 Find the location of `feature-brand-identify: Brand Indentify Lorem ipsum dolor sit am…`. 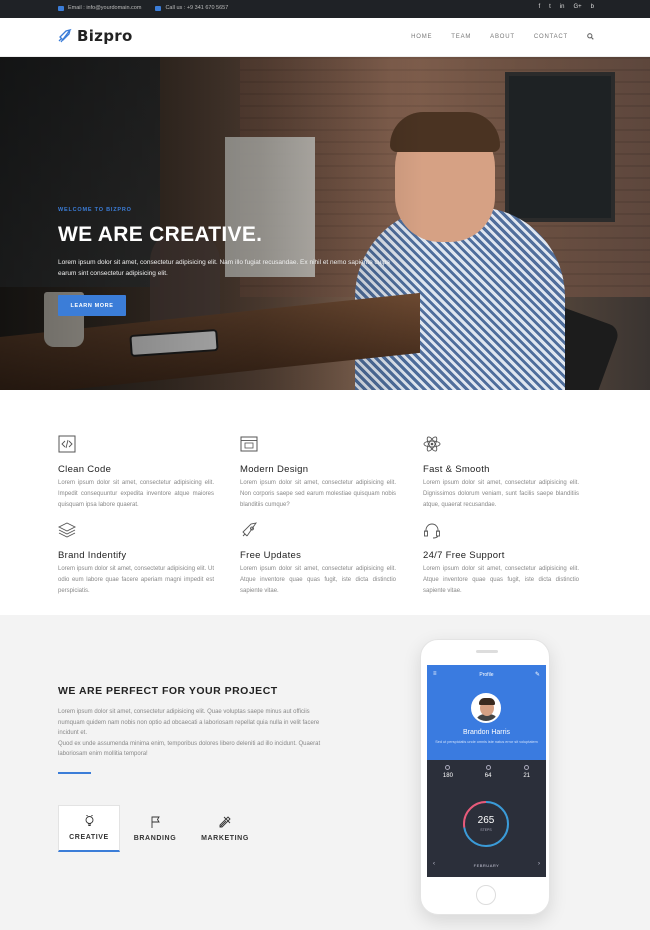

feature-brand-identify: Brand Indentify Lorem ipsum dolor sit am… is located at coordinates (135, 559).